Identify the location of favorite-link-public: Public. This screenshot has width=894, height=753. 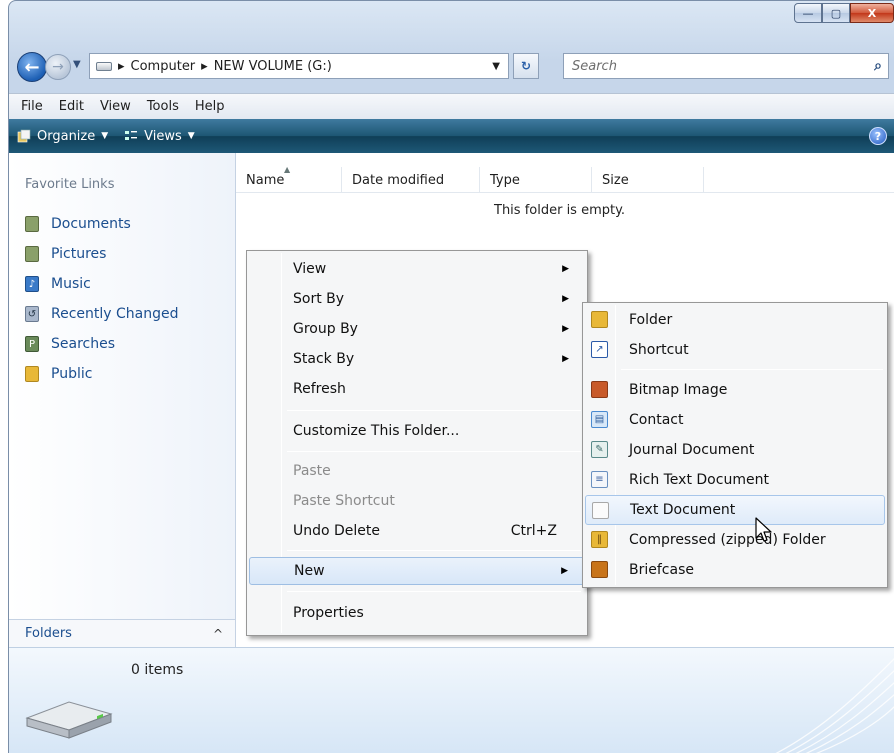
(102, 374).